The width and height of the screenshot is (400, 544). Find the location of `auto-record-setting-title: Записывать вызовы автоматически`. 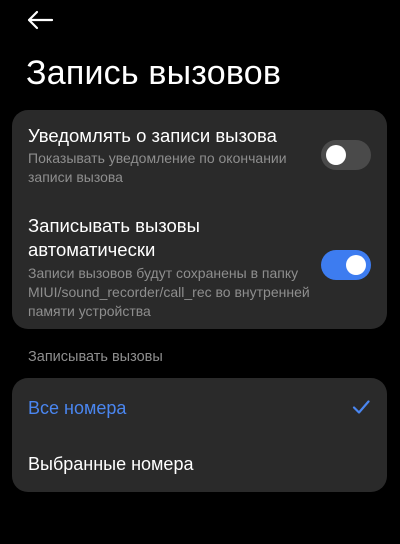

auto-record-setting-title: Записывать вызовы автоматически is located at coordinates (114, 237).